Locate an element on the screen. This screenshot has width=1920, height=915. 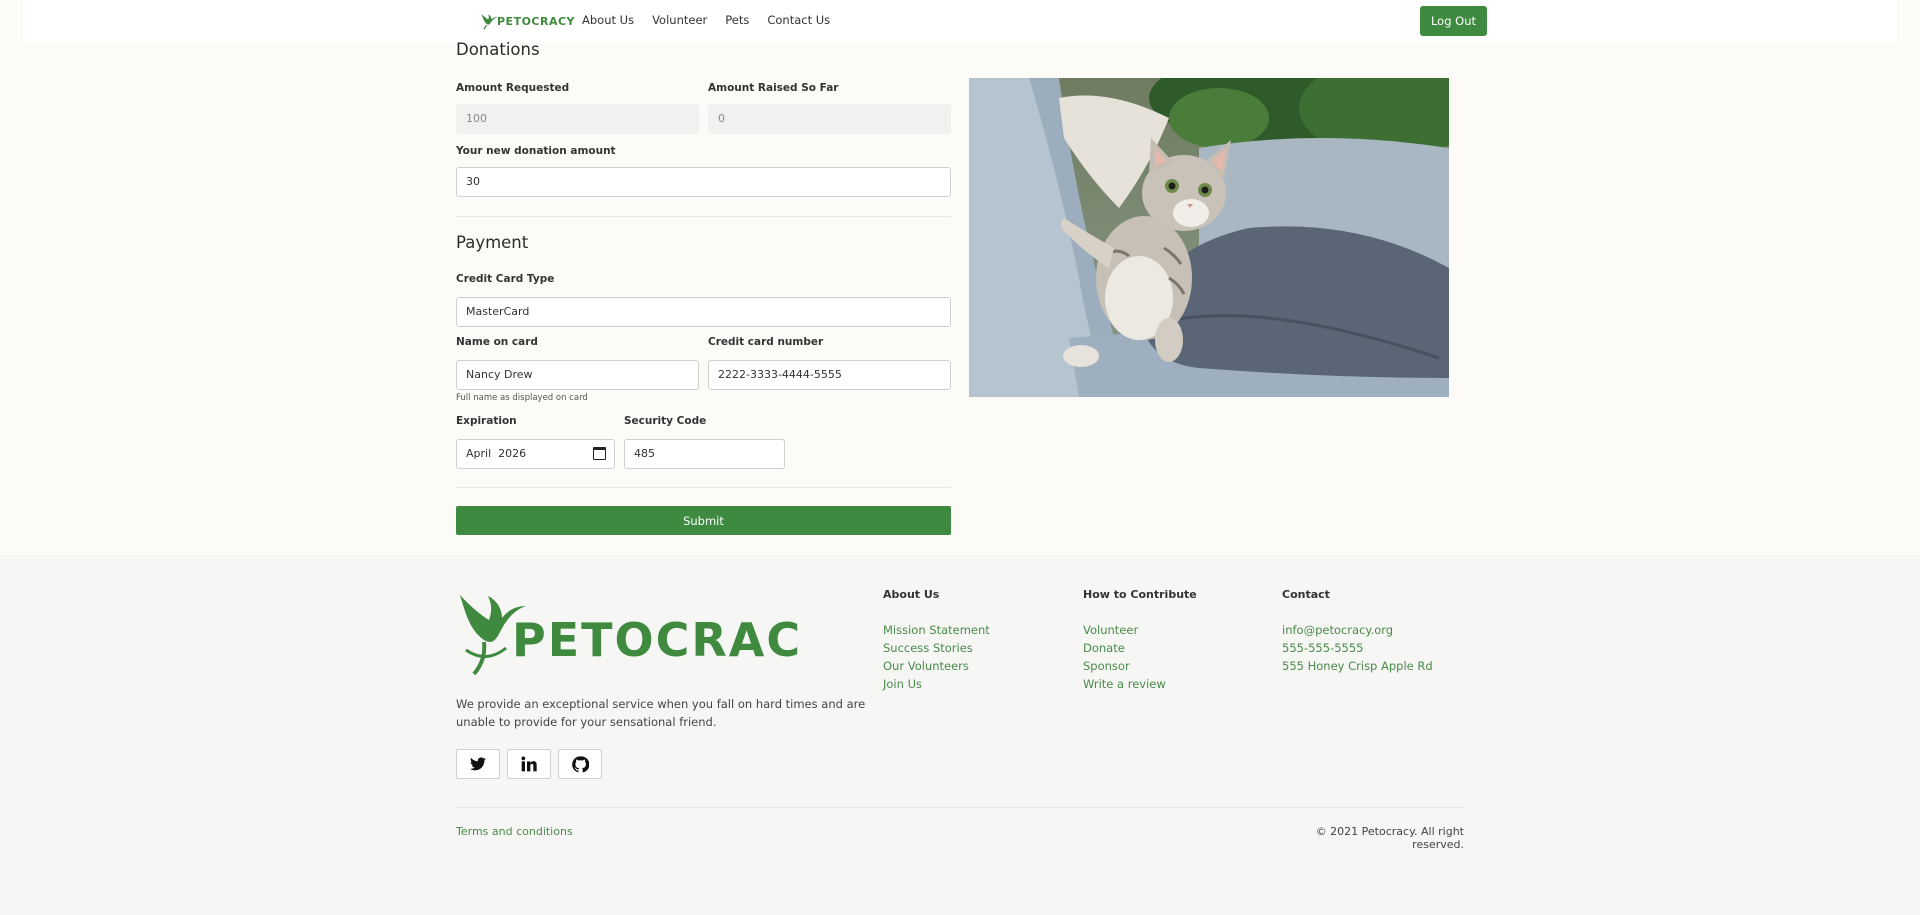
amount-requested-label: Amount Requested is located at coordinates (513, 88).